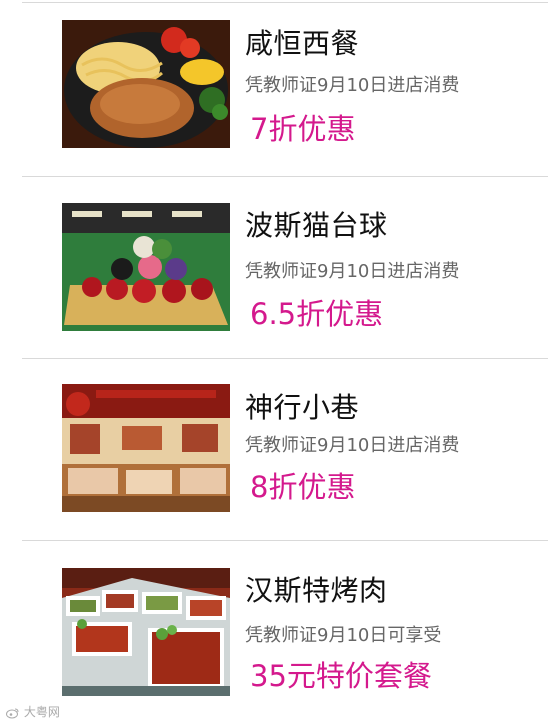 Image resolution: width=560 pixels, height=725 pixels. I want to click on buffet-meat-image, so click(146, 632).